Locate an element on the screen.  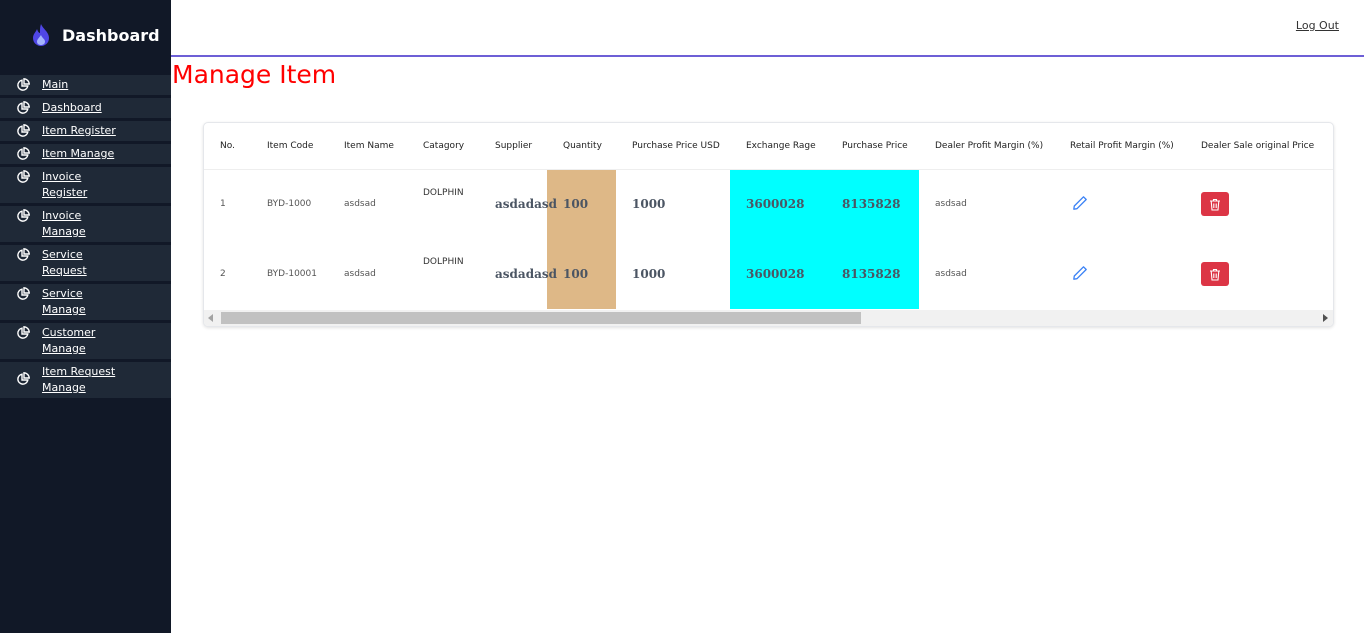
sidebar-item-label: Item Register is located at coordinates (82, 131).